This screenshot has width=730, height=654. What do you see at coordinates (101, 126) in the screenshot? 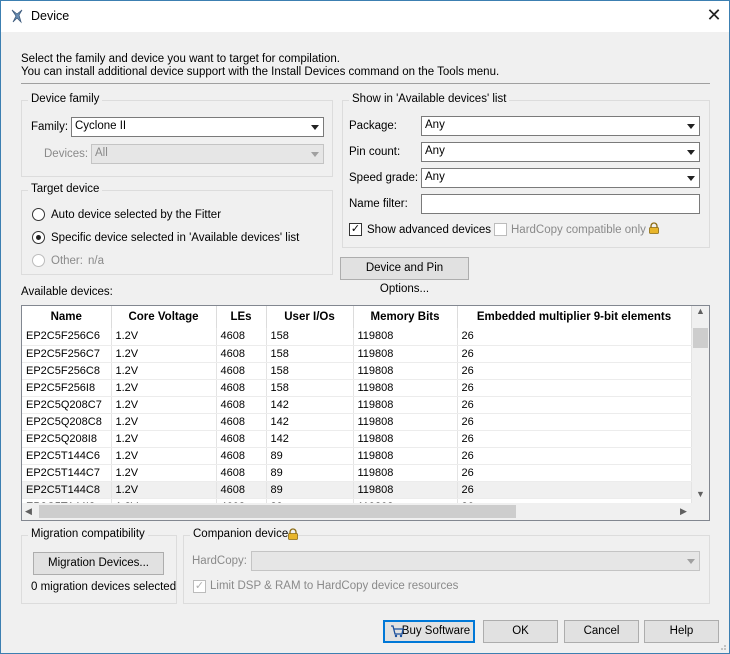
I see `family-value: Cyclone II` at bounding box center [101, 126].